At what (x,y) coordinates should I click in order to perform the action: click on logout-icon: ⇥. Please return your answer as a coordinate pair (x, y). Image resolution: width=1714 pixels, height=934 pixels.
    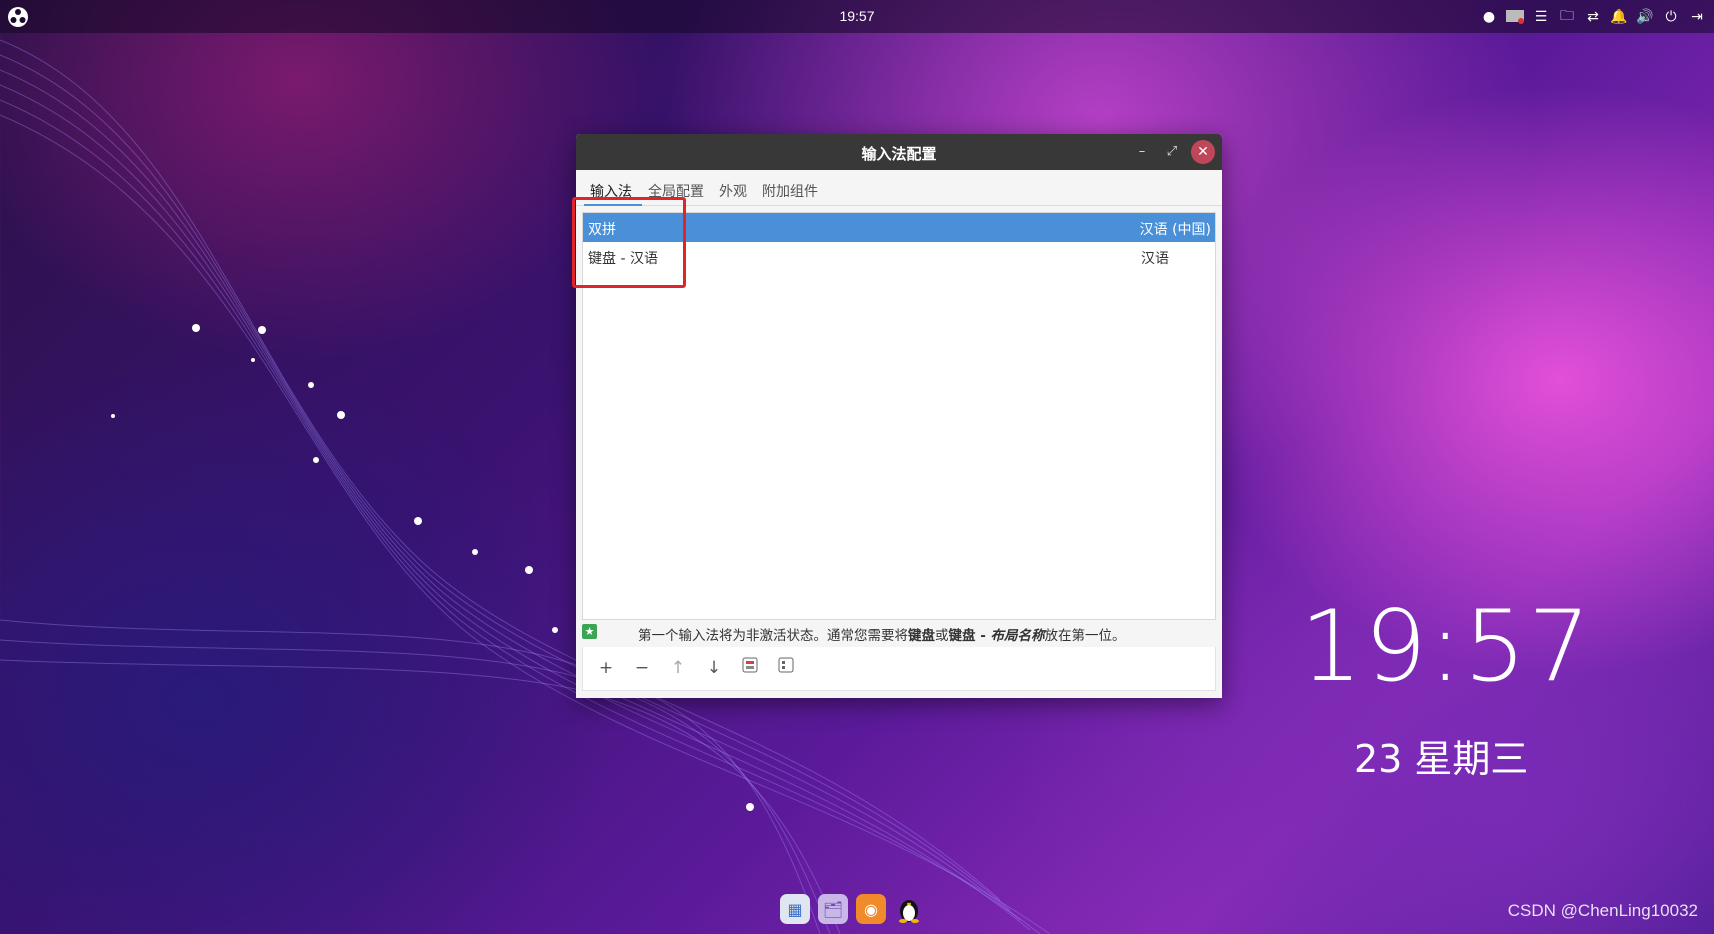
    Looking at the image, I should click on (1697, 17).